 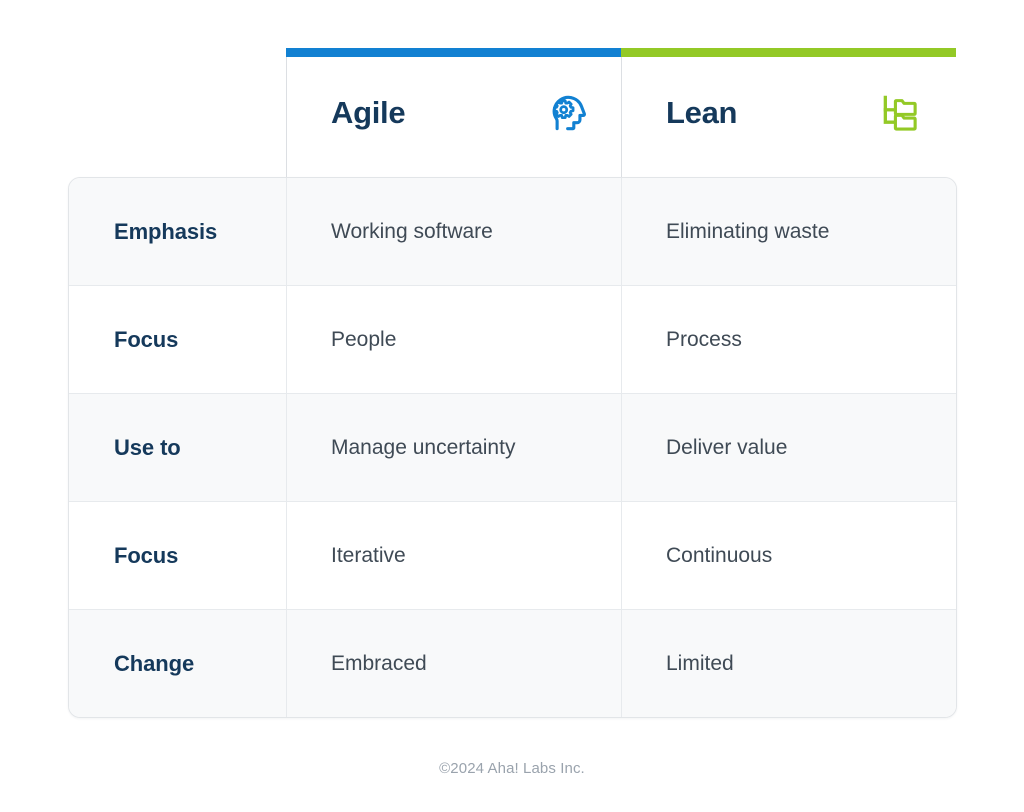 I want to click on table-row: Focus Iterative Continuous, so click(x=512, y=556).